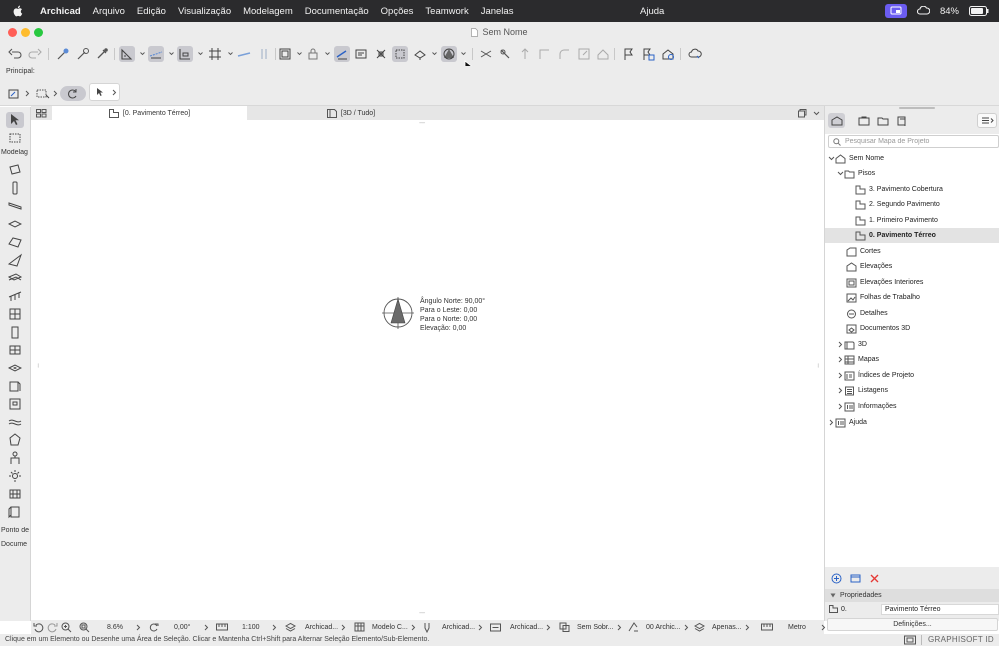 The image size is (999, 646). What do you see at coordinates (497, 11) in the screenshot?
I see `menu-janelas: Janelas` at bounding box center [497, 11].